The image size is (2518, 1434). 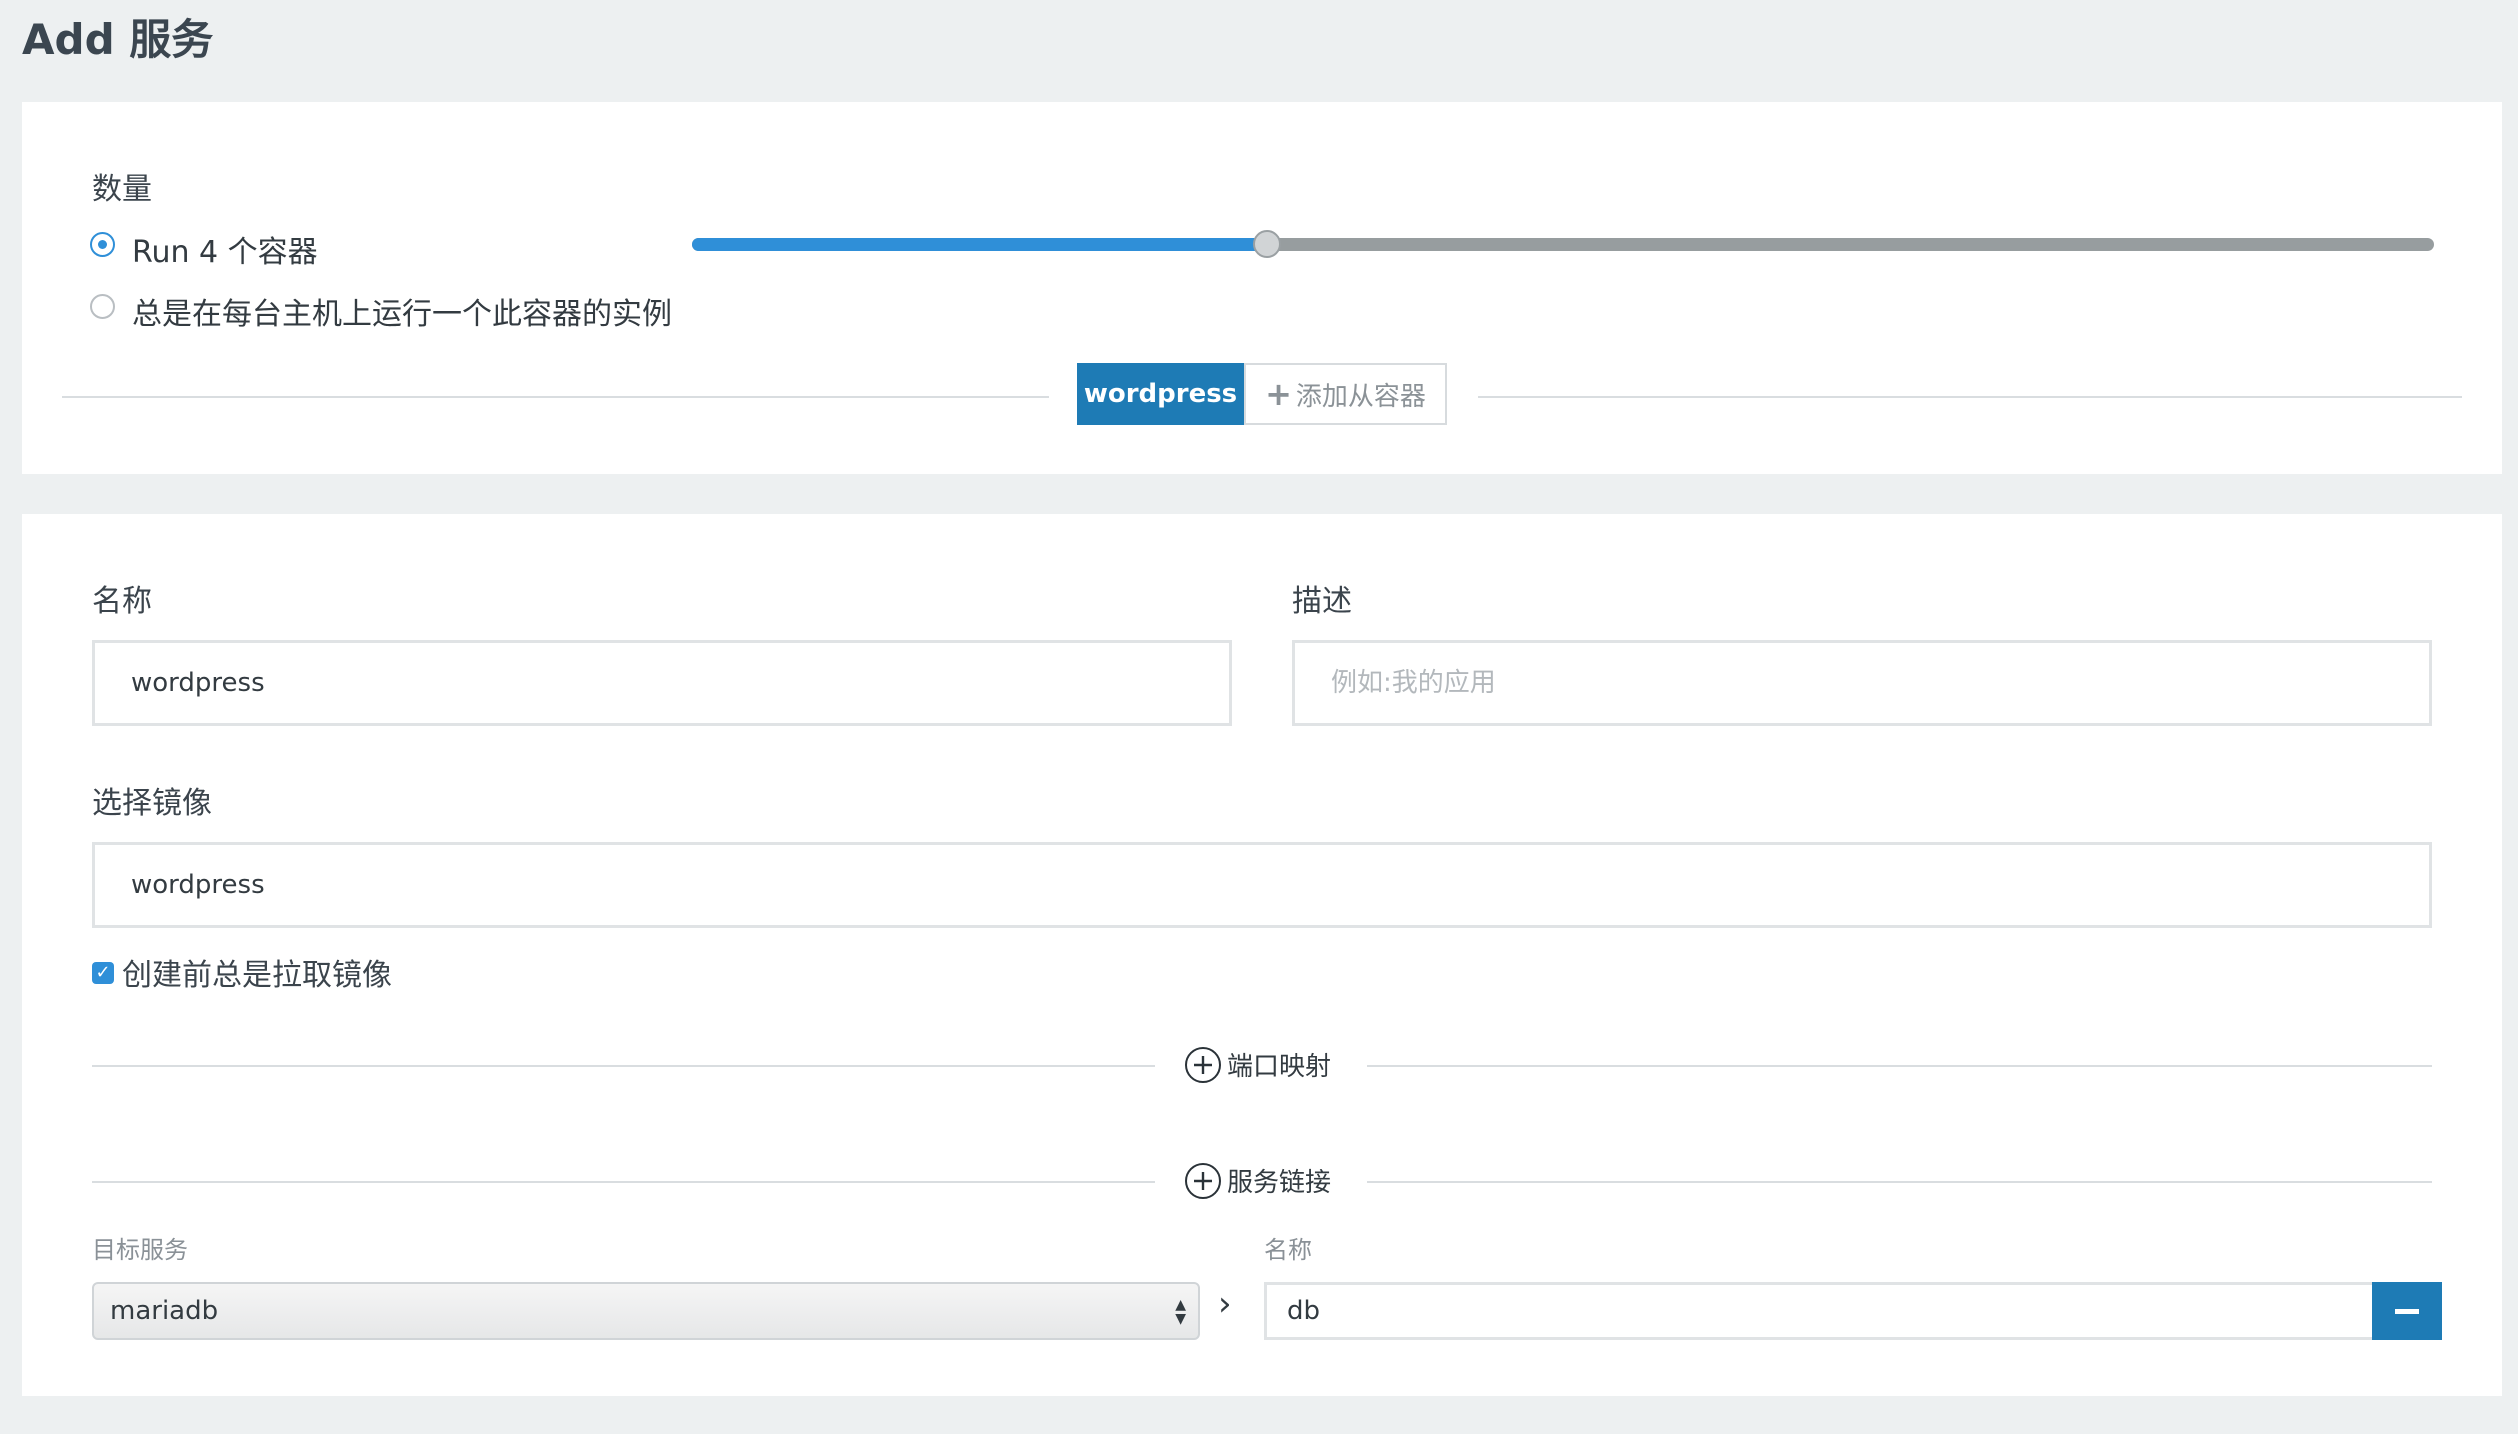 I want to click on description-input, so click(x=1862, y=683).